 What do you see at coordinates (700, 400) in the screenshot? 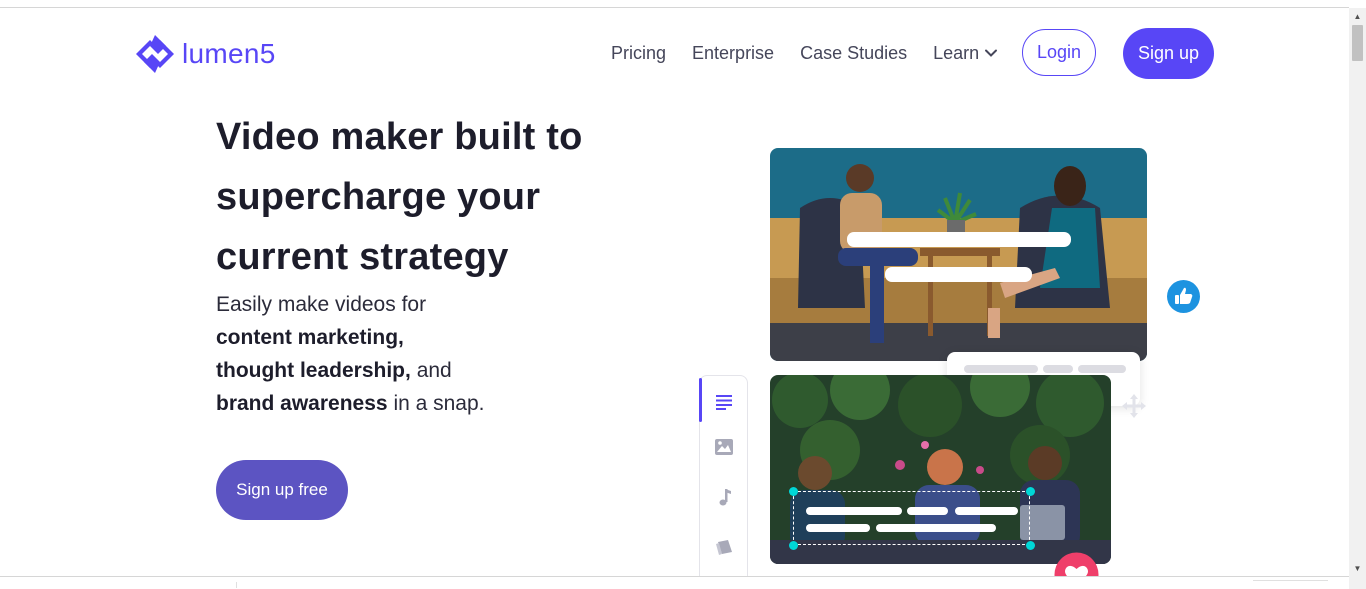
I see `toolbar-active-indicator` at bounding box center [700, 400].